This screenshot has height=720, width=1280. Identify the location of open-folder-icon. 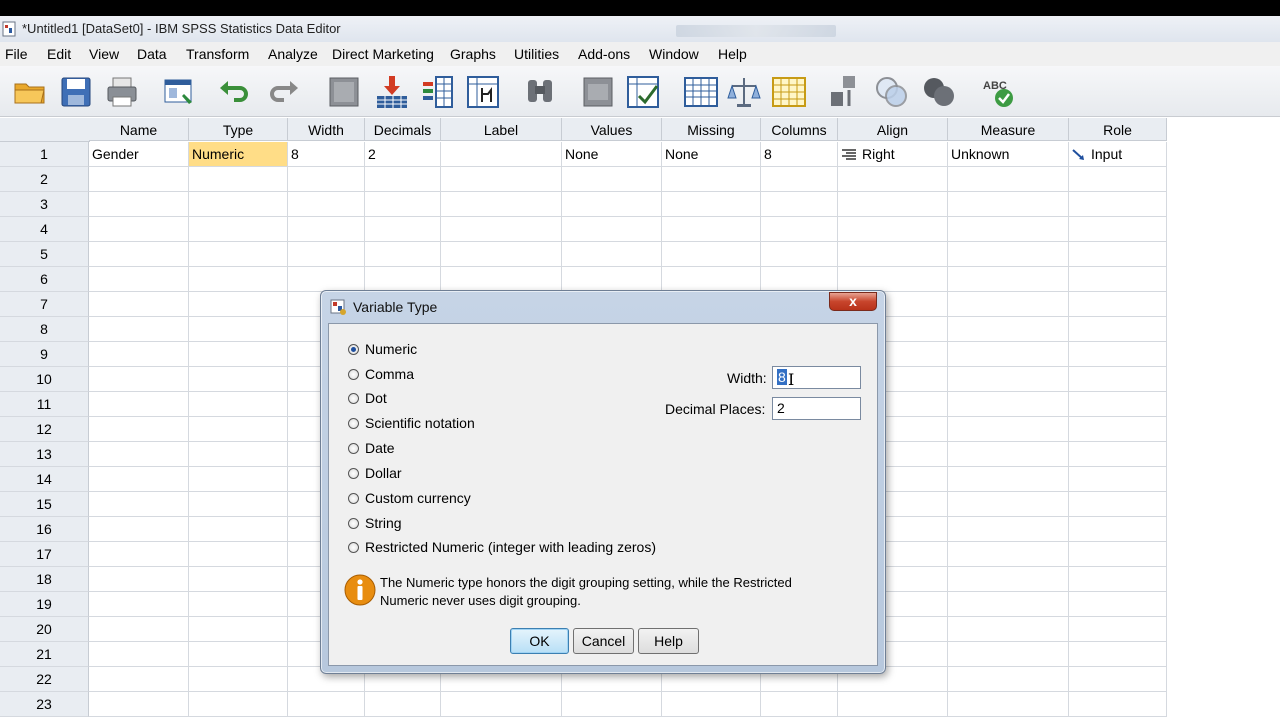
(30, 92).